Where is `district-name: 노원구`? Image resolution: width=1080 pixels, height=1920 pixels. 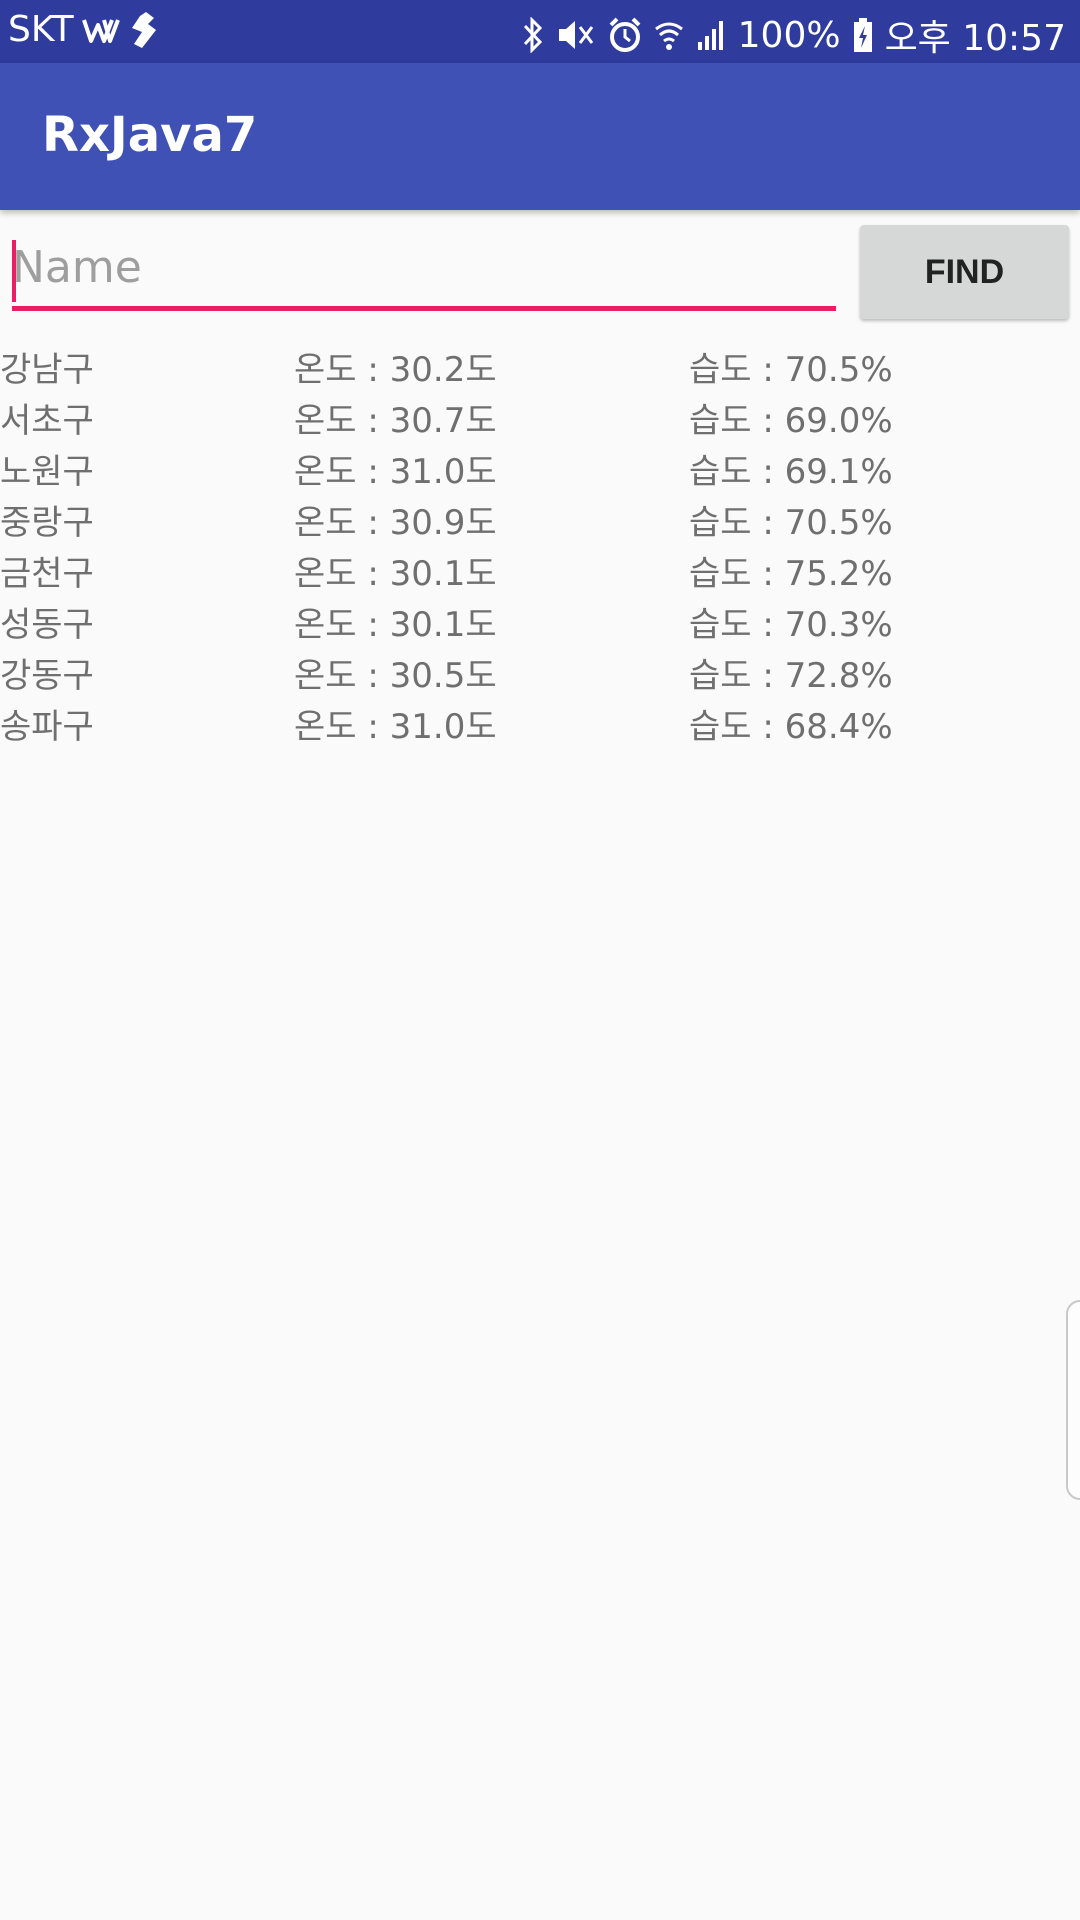
district-name: 노원구 is located at coordinates (47, 472).